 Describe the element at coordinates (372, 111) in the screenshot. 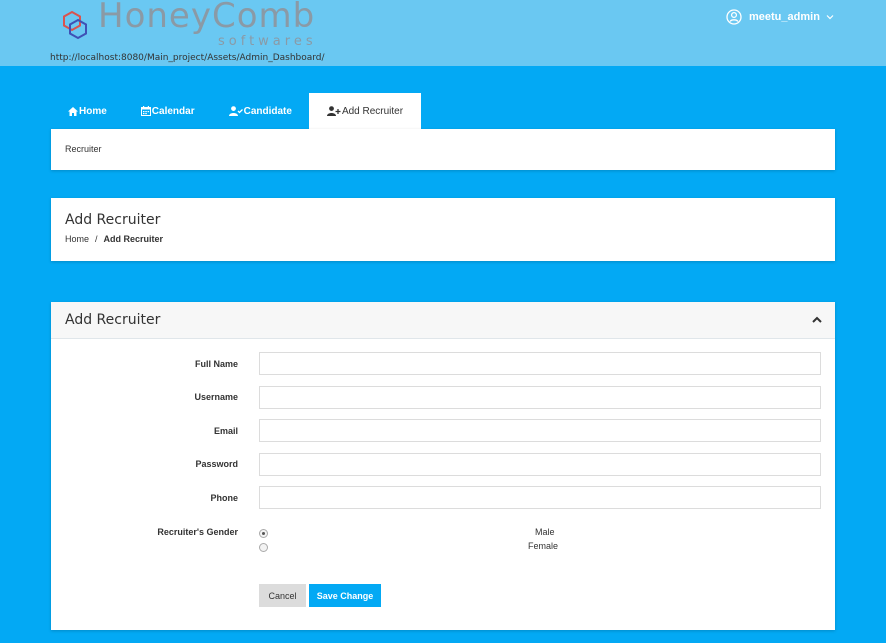

I see `tab-add-recruiter-label: Add Recruiter` at that location.